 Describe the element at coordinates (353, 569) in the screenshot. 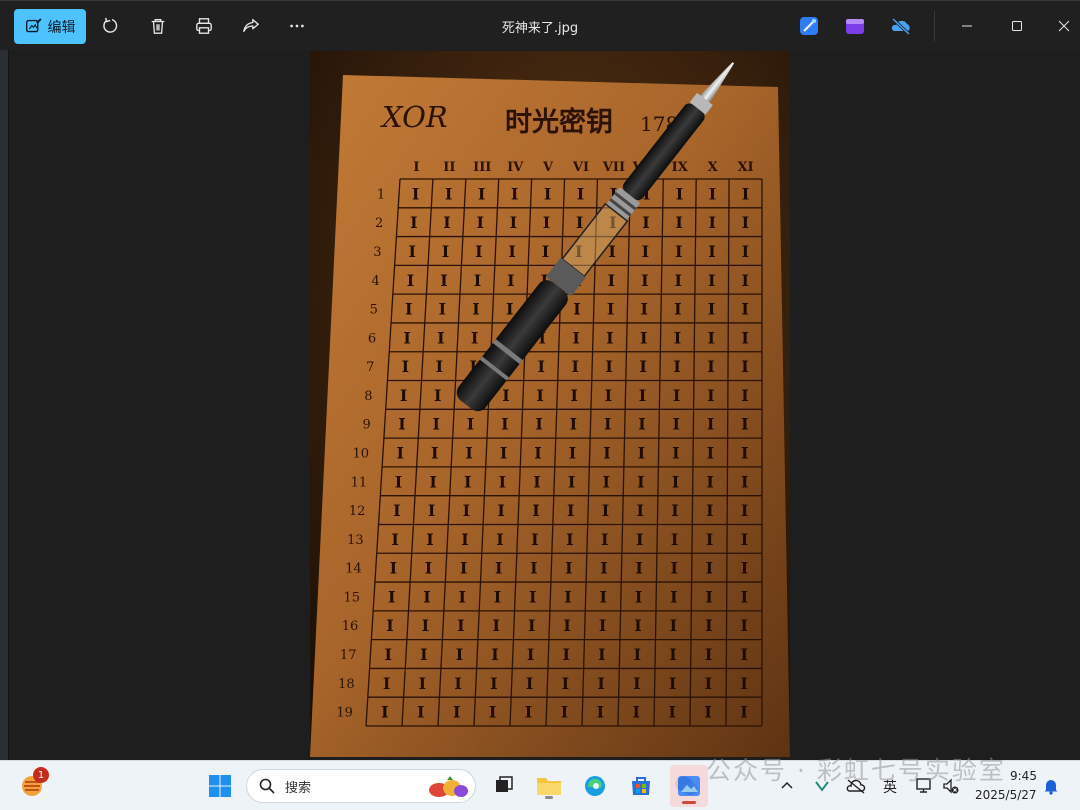

I see `row-header: 14` at that location.